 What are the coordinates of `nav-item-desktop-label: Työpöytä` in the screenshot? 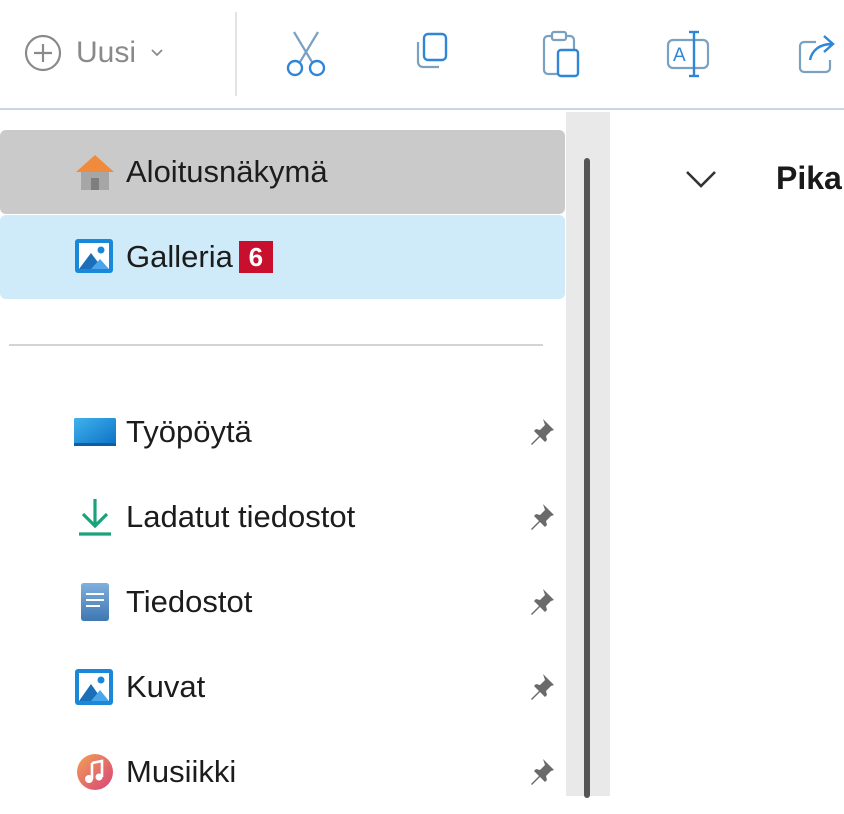 It's located at (189, 431).